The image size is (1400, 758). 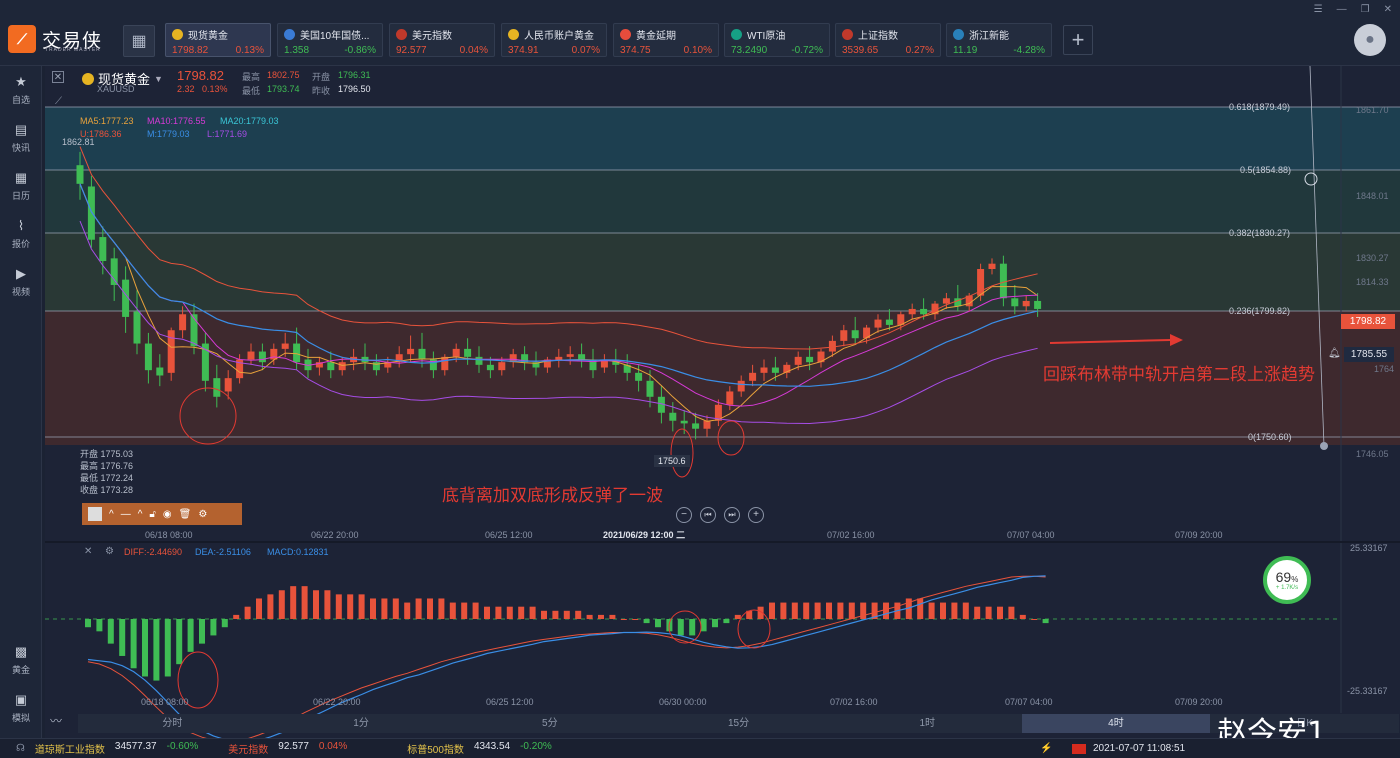 I want to click on x-axis-label: 07/07 04:00, so click(x=1031, y=535).